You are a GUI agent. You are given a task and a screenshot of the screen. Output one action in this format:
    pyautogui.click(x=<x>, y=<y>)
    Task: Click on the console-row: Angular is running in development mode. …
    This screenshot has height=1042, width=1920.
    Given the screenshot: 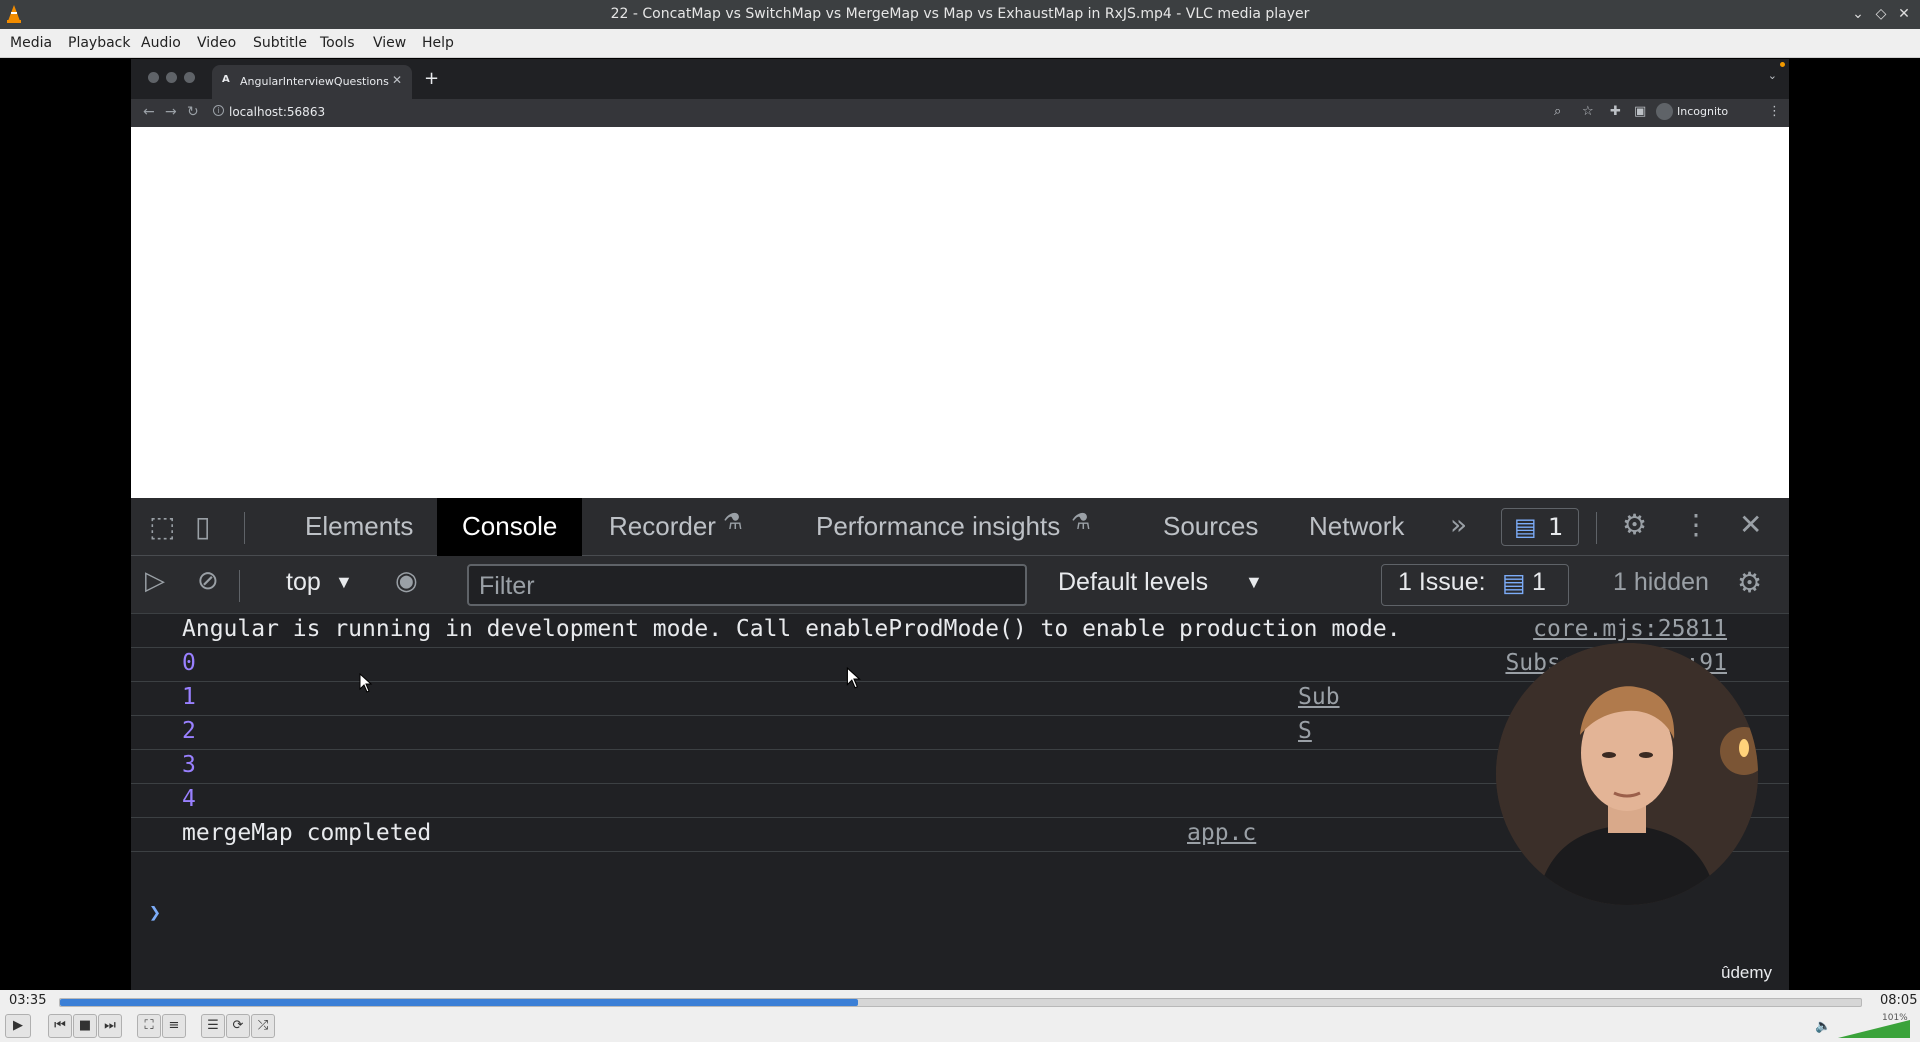 What is the action you would take?
    pyautogui.click(x=960, y=631)
    